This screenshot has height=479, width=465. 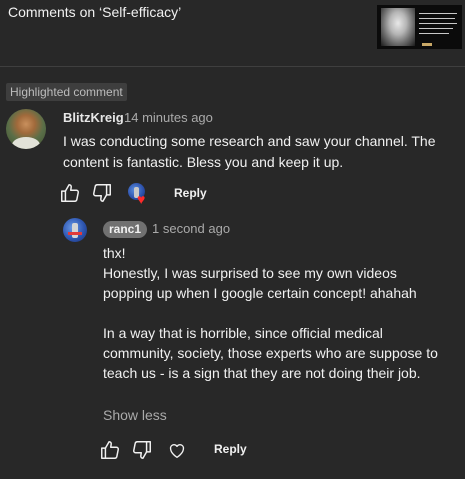 I want to click on video-thumbnail, so click(x=419, y=27).